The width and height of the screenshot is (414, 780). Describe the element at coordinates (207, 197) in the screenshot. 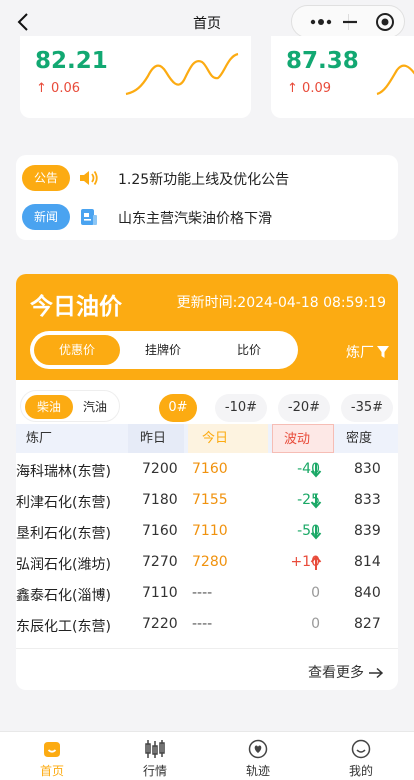

I see `notice-card: 公告 1.25新功能上线及优化公告 新闻 山东主营汽柴油价格下滑` at that location.